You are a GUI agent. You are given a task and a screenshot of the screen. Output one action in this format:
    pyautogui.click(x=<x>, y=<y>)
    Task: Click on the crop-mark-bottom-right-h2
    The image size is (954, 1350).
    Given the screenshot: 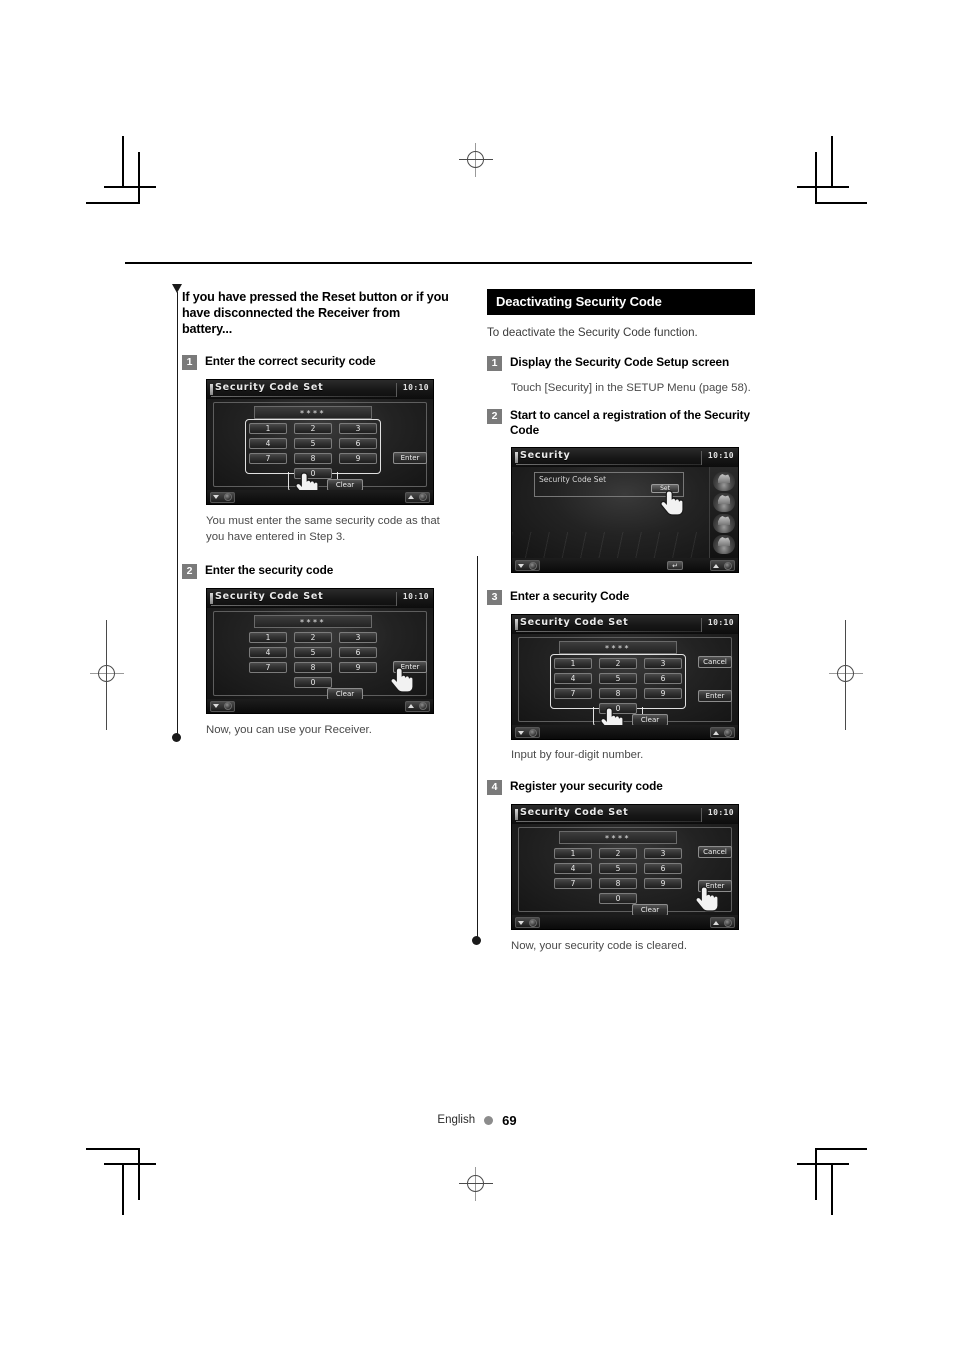 What is the action you would take?
    pyautogui.click(x=823, y=1164)
    